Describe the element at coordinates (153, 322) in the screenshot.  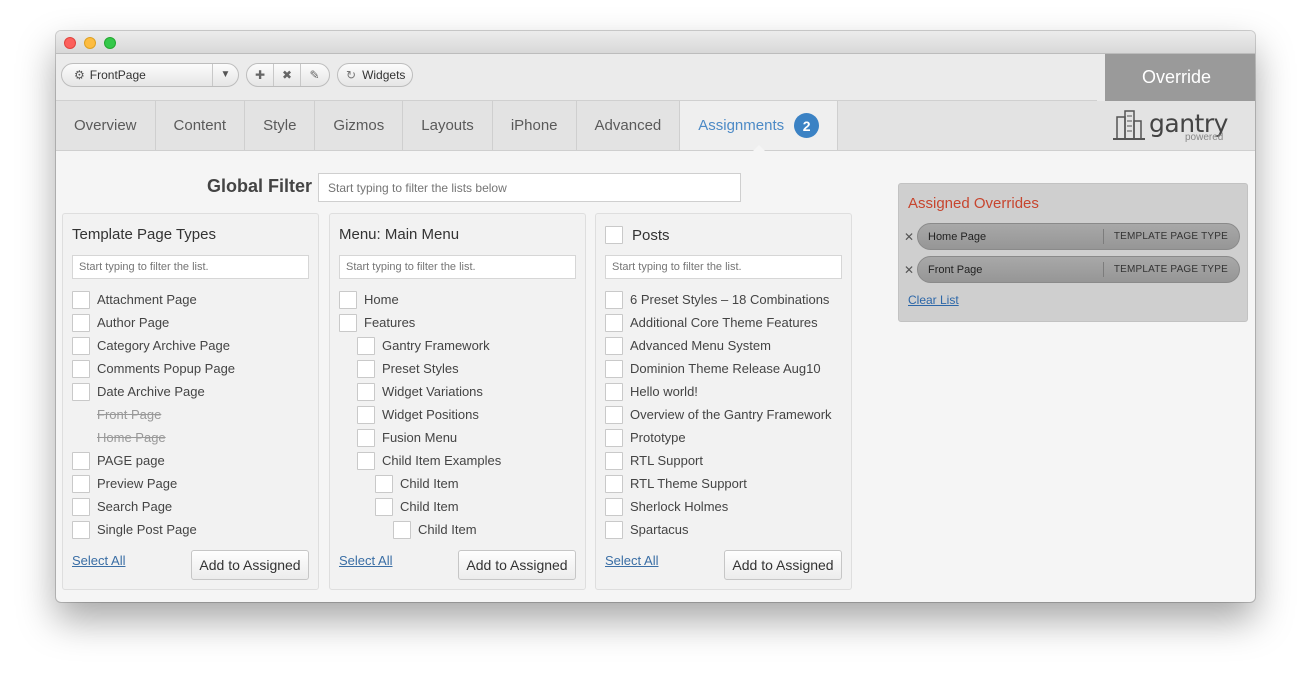
I see `list-item: Author Page` at that location.